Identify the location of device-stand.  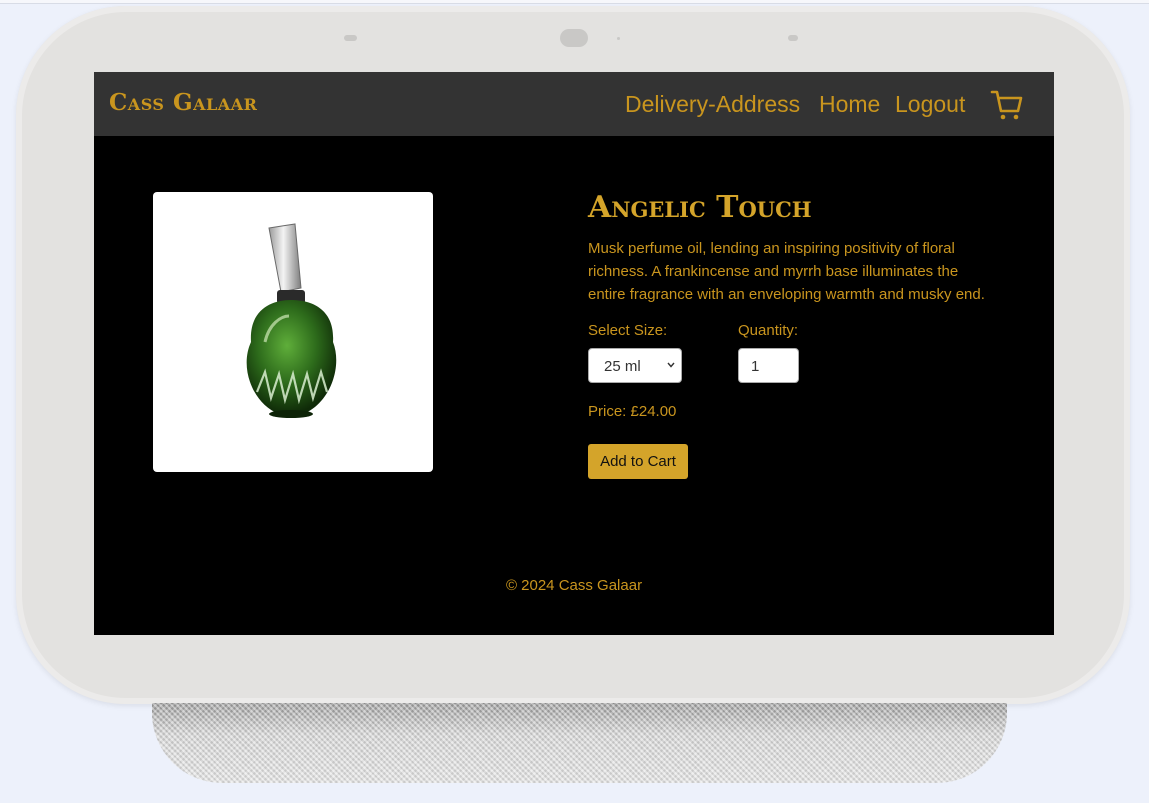
(579, 743).